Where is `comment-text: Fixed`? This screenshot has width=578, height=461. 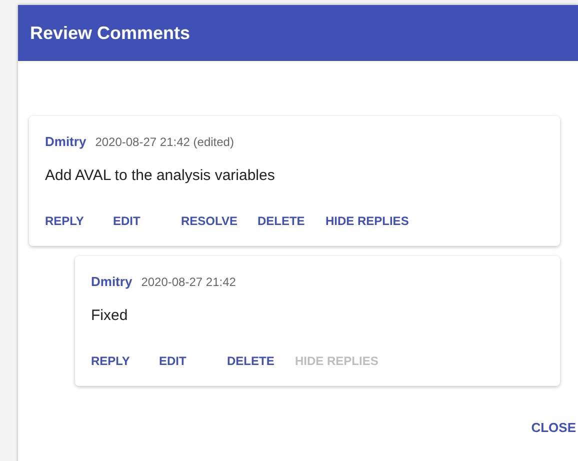 comment-text: Fixed is located at coordinates (110, 315).